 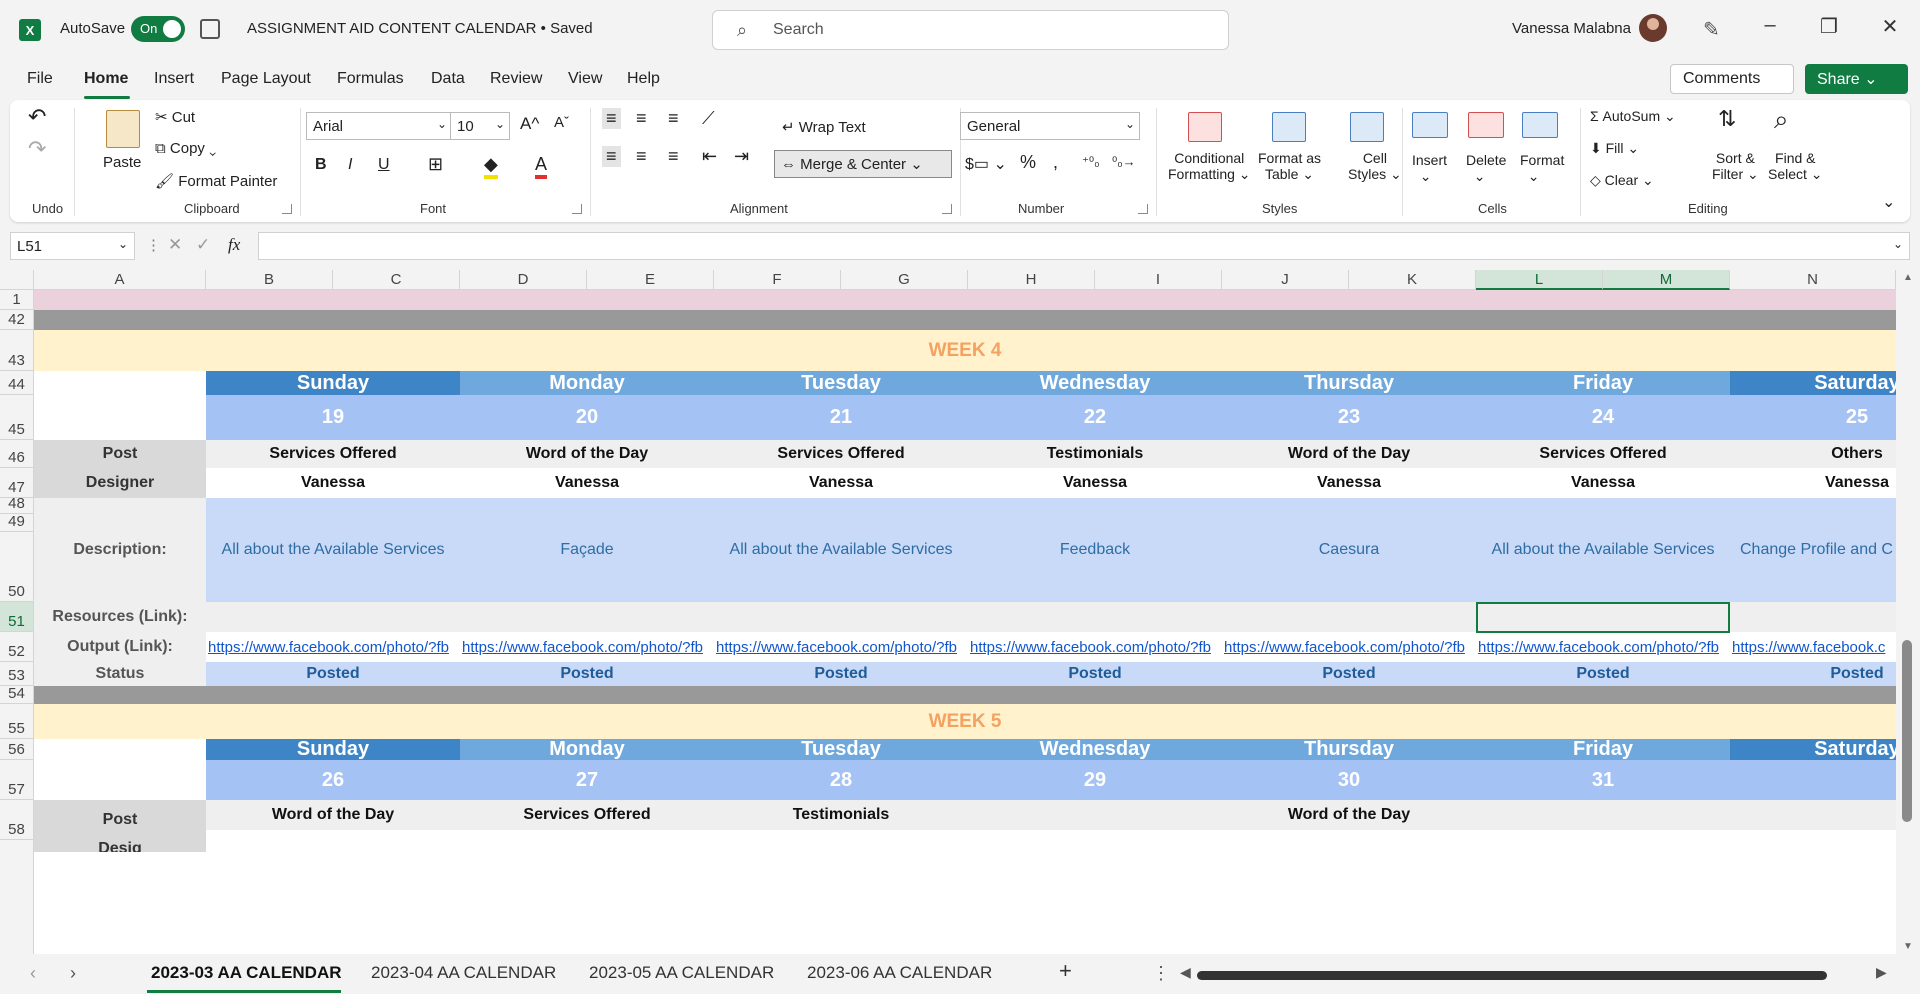 I want to click on conditional-formatting-icon, so click(x=1205, y=127).